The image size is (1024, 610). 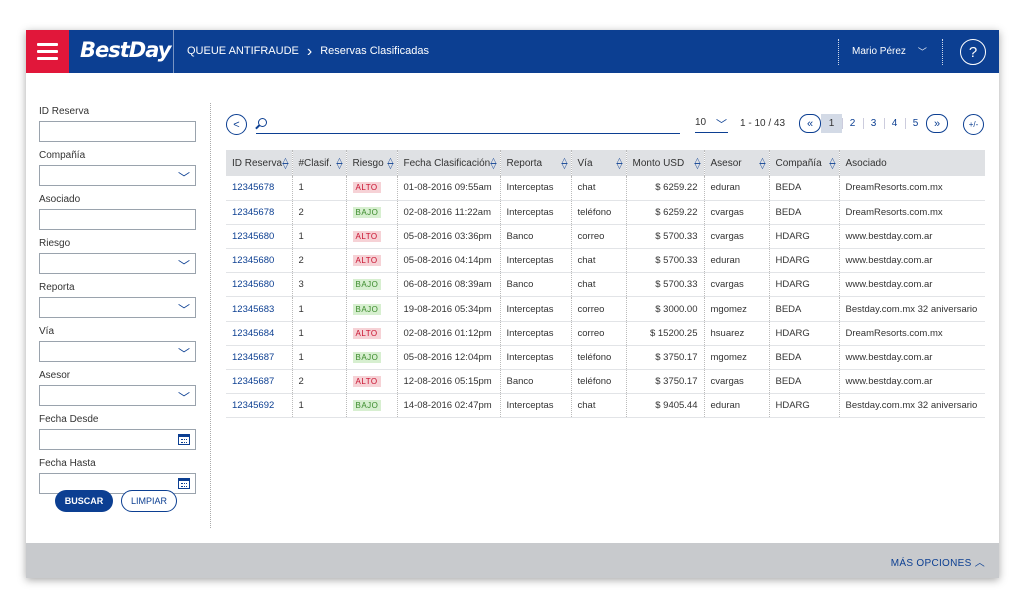 I want to click on last-page-button: », so click(x=937, y=123).